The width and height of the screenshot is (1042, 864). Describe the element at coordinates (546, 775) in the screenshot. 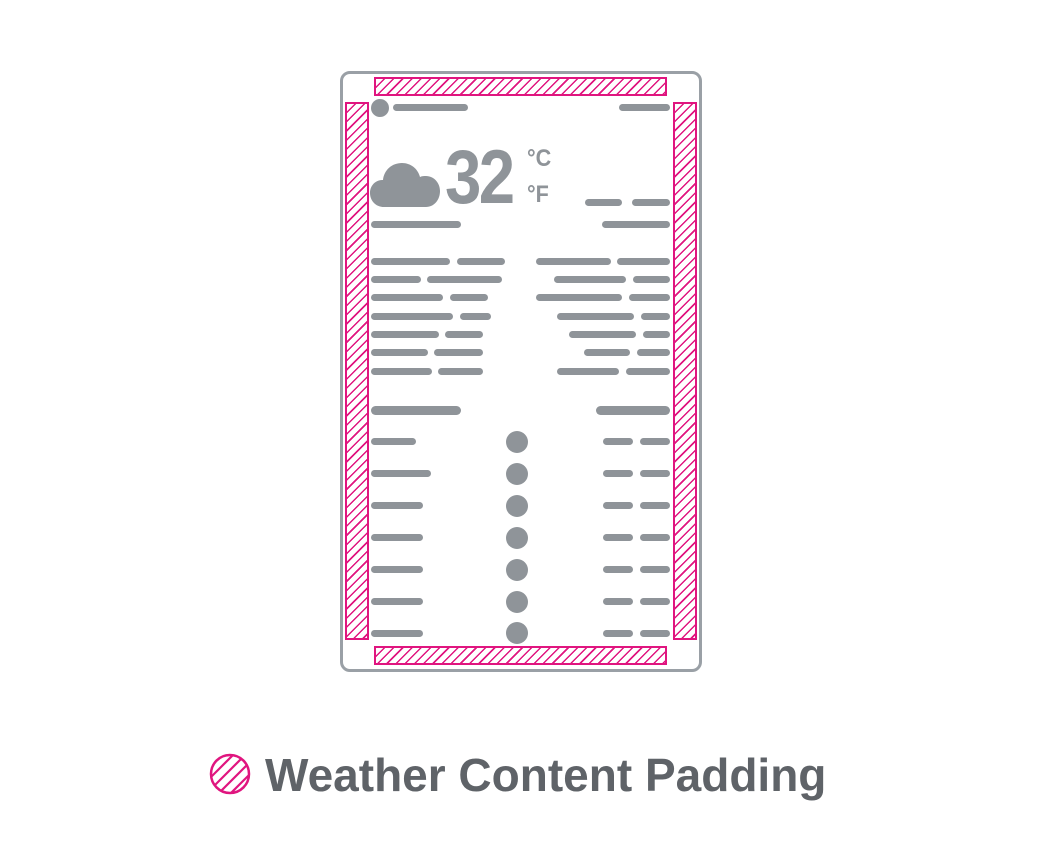

I see `legend-label: Weather Content Padding` at that location.